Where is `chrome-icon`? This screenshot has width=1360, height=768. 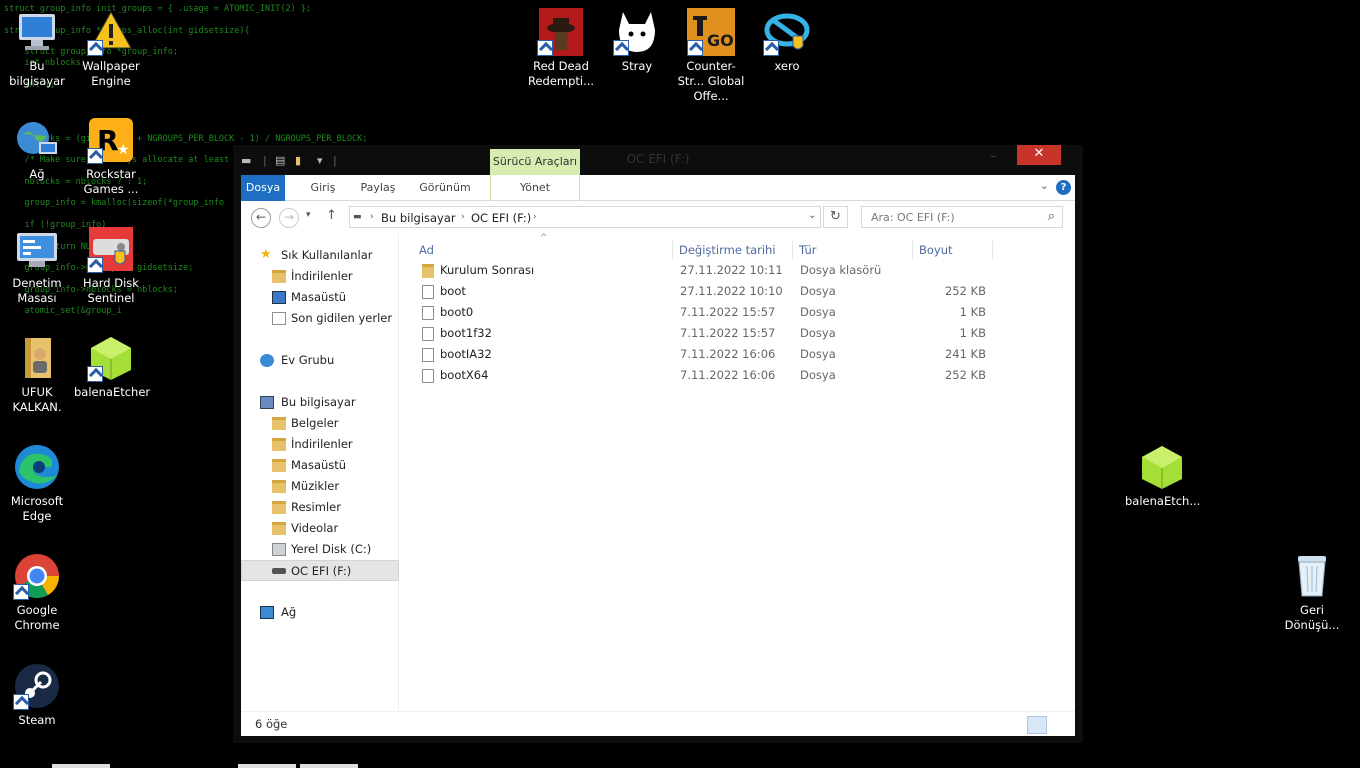
chrome-icon is located at coordinates (37, 576).